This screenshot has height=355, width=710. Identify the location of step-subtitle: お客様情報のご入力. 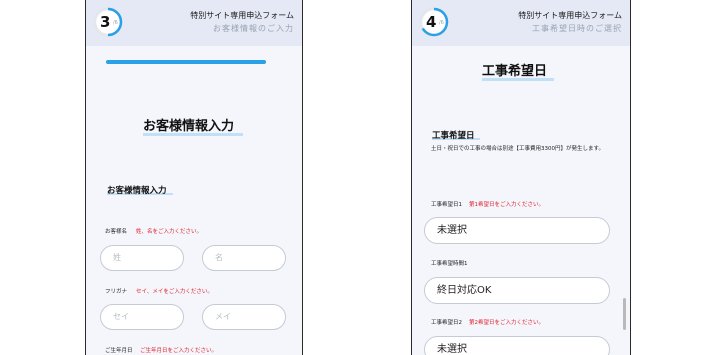
(253, 28).